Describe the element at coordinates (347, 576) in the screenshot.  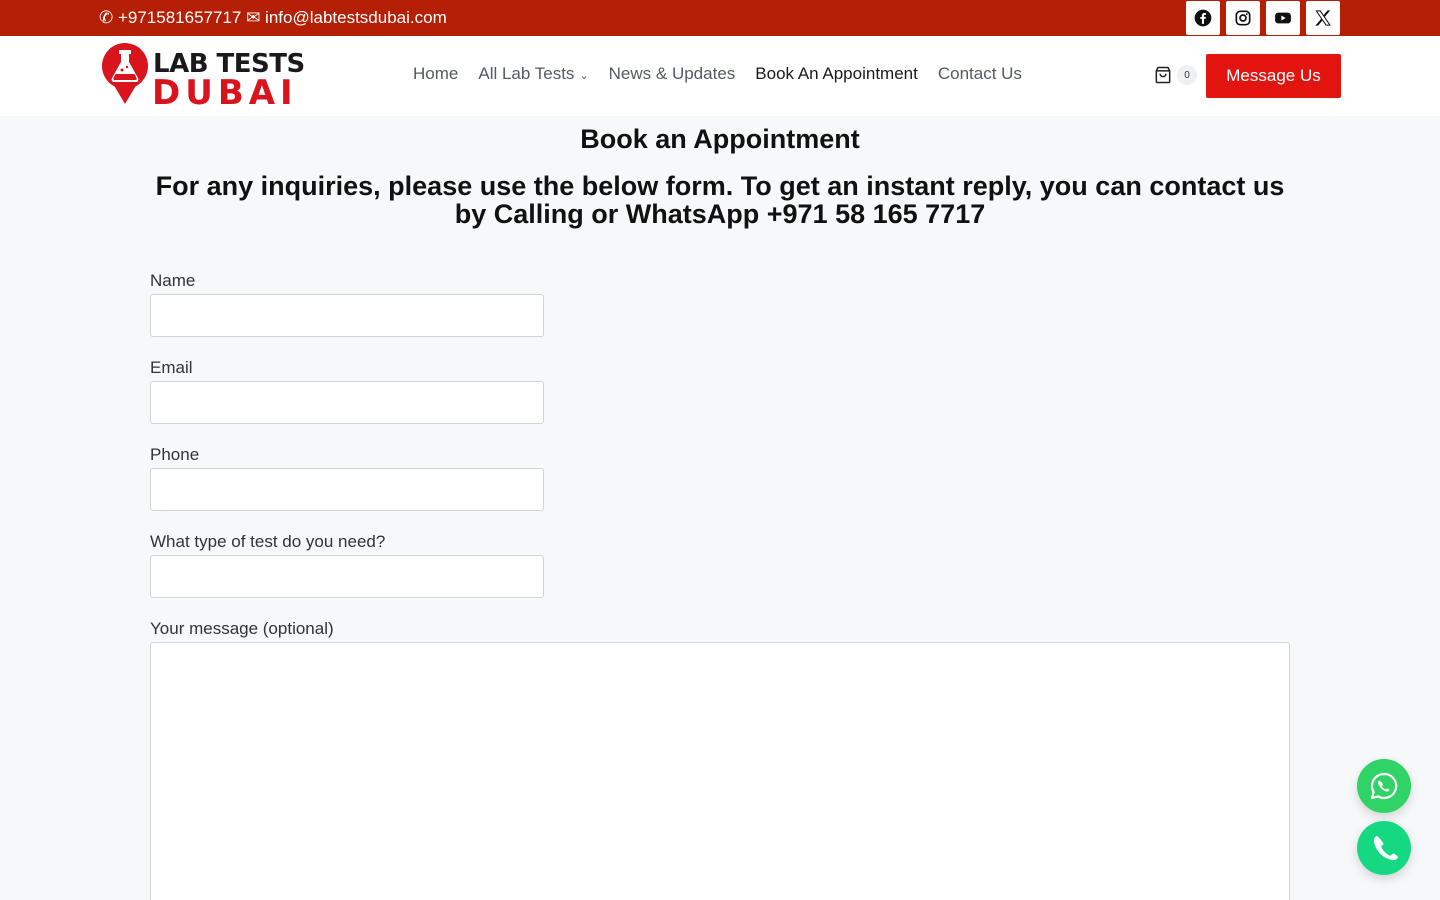
I see `test-type-input` at that location.